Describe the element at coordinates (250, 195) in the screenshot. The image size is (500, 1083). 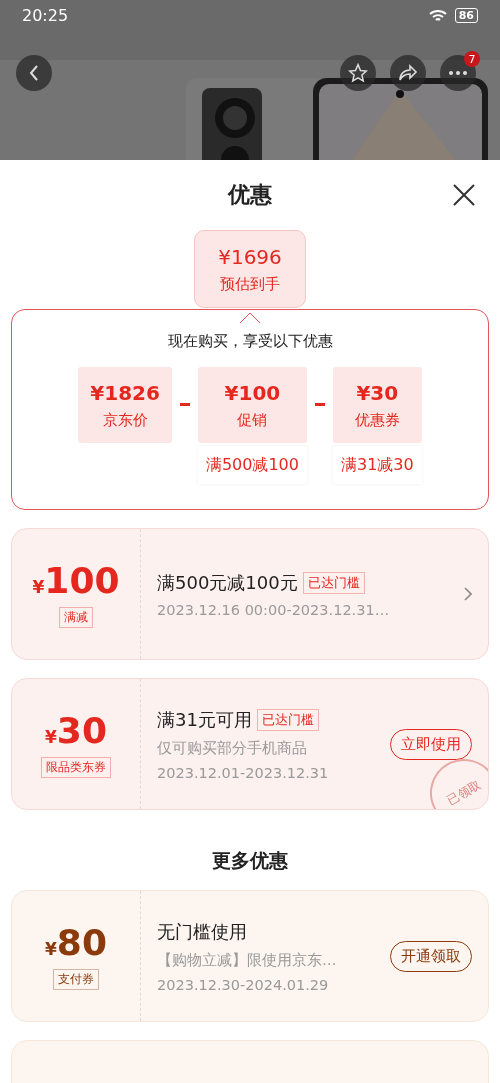
I see `sheet-title: 优惠` at that location.